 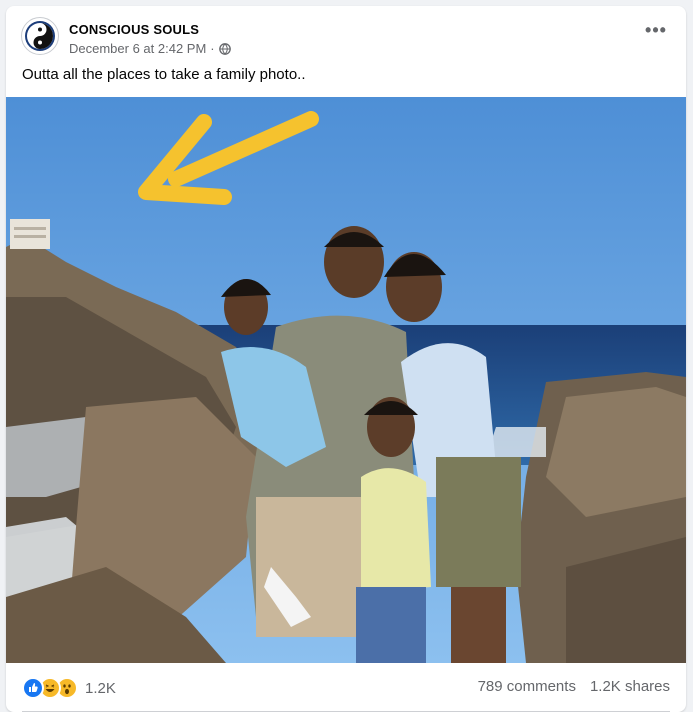 What do you see at coordinates (630, 686) in the screenshot?
I see `shares-count-link: 1.2K shares` at bounding box center [630, 686].